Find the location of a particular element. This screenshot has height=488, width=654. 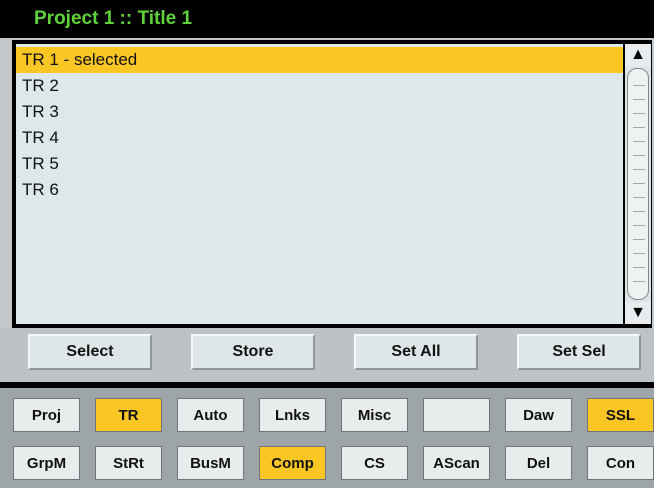

tab-strt: StRt is located at coordinates (128, 463).